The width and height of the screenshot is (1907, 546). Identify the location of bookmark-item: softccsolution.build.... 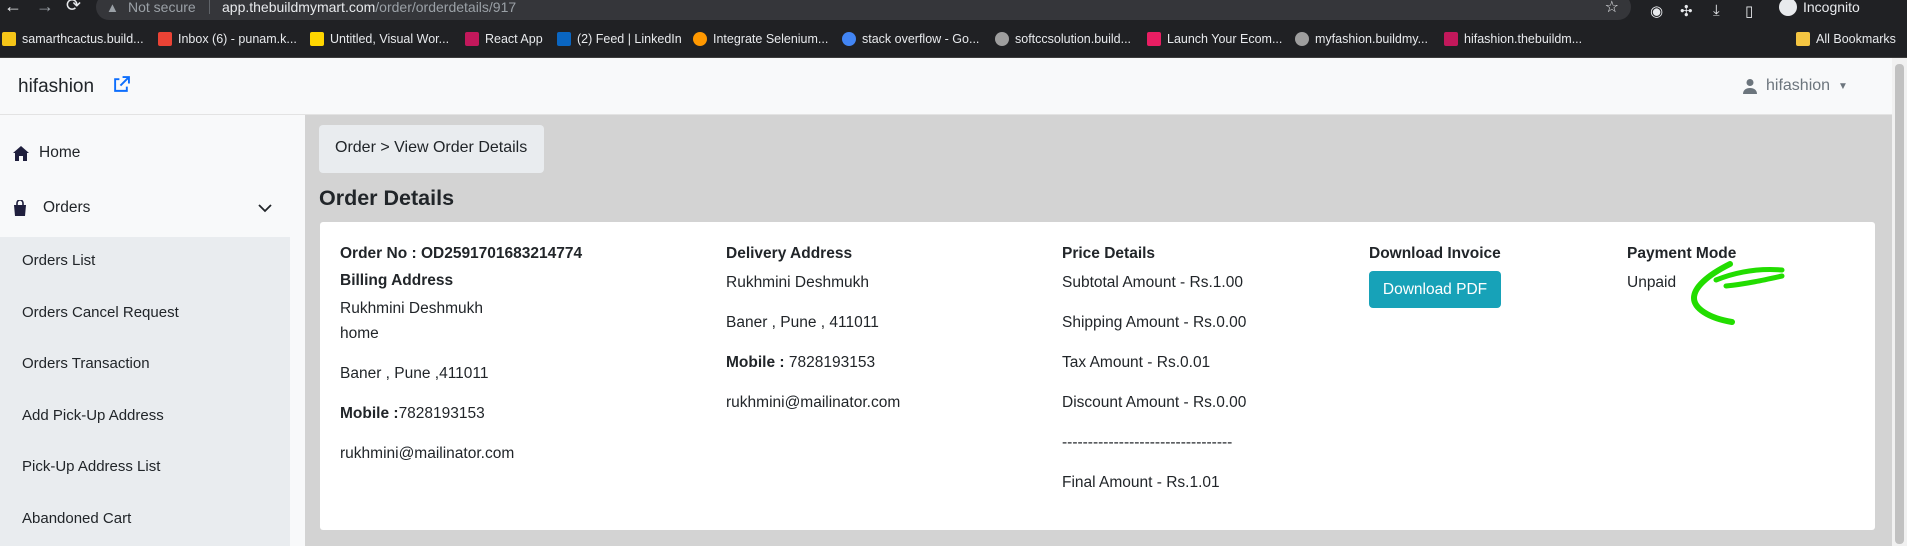
(1063, 39).